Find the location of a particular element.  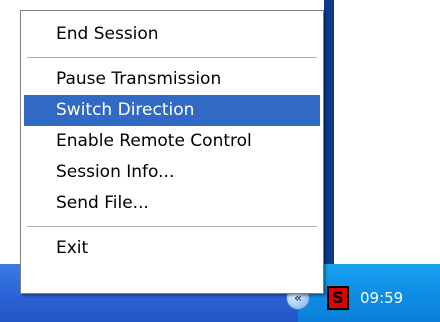

menu-item-pause-transmission: Pause Transmission is located at coordinates (172, 79).